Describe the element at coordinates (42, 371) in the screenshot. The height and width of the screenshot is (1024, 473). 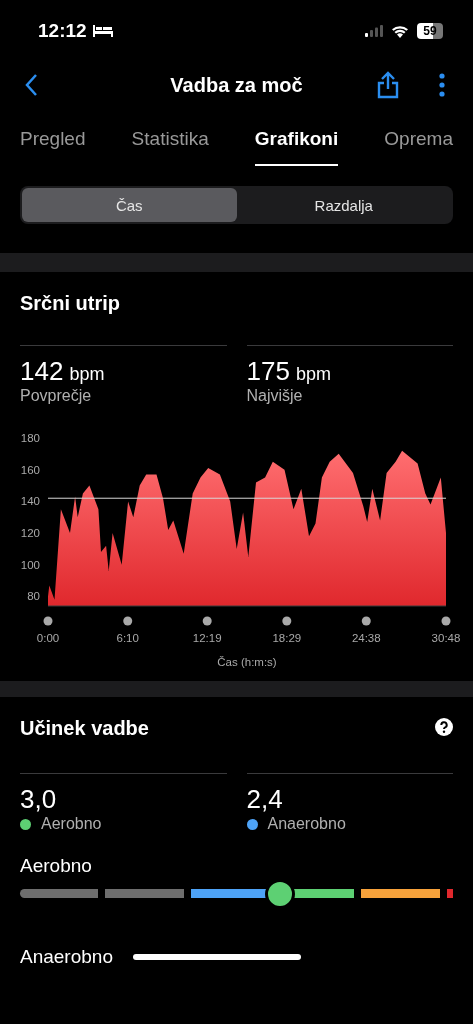
I see `stat-value: 142` at that location.